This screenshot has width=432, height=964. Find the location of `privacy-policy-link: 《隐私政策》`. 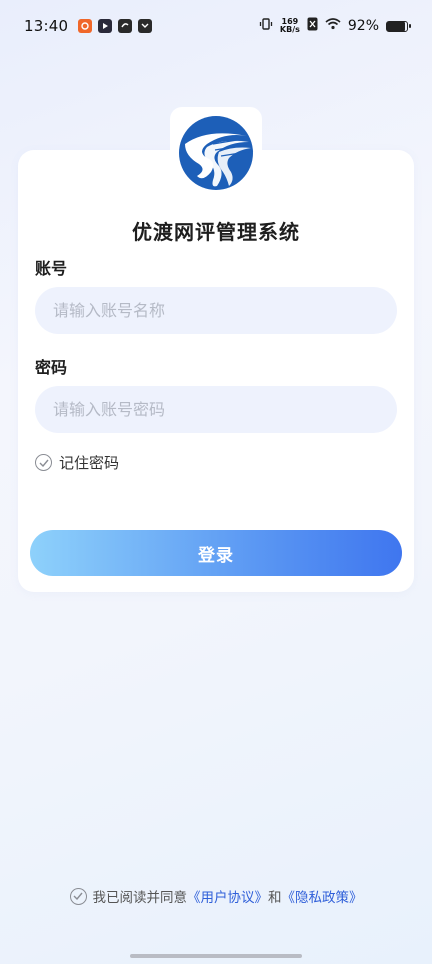

privacy-policy-link: 《隐私政策》 is located at coordinates (322, 898).